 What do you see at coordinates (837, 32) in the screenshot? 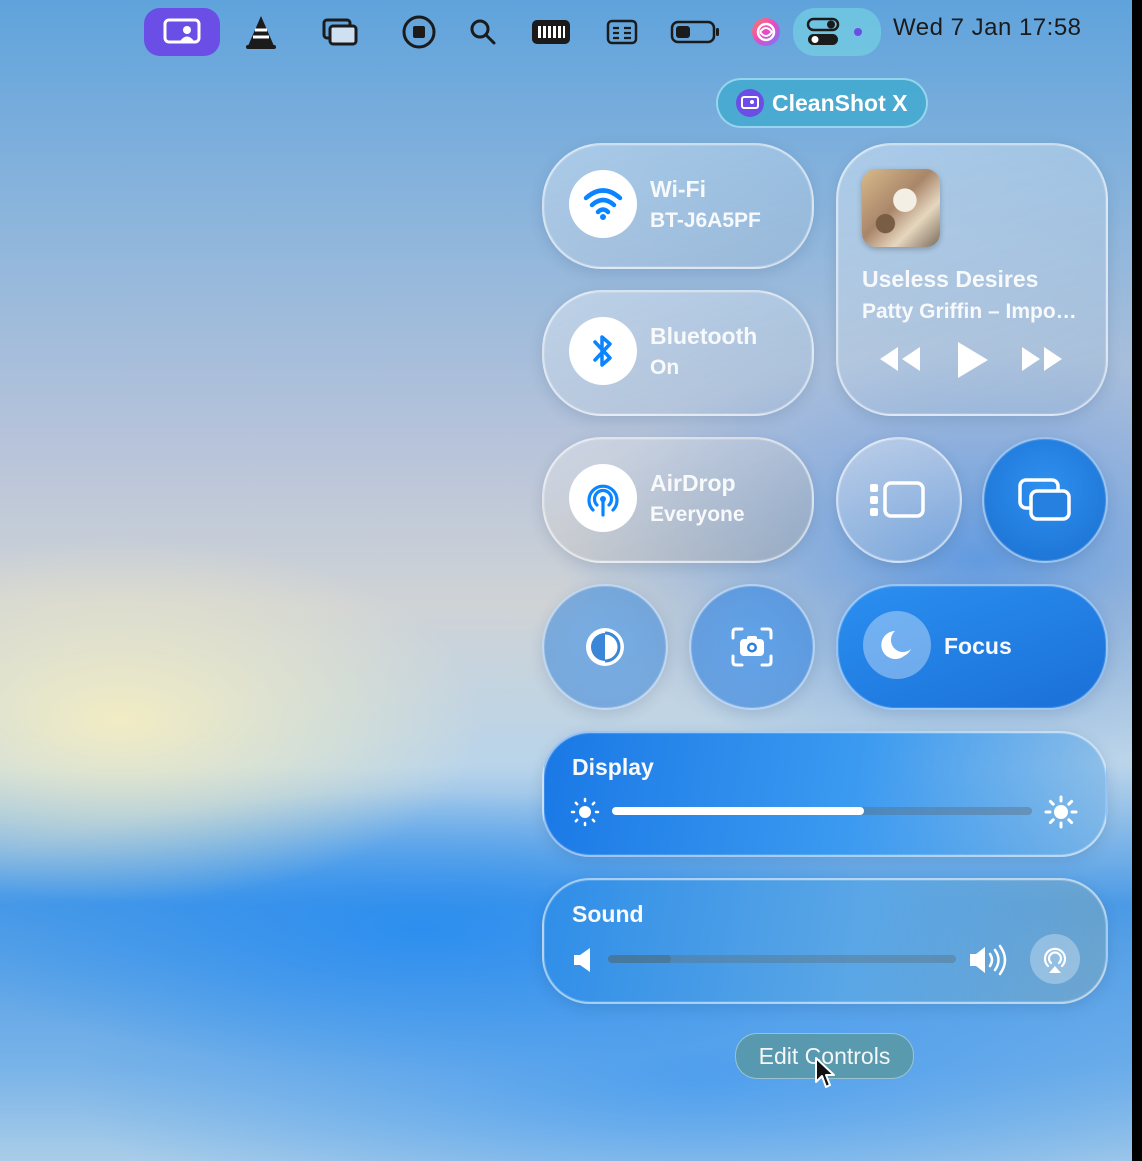
I see `control-center-icon` at bounding box center [837, 32].